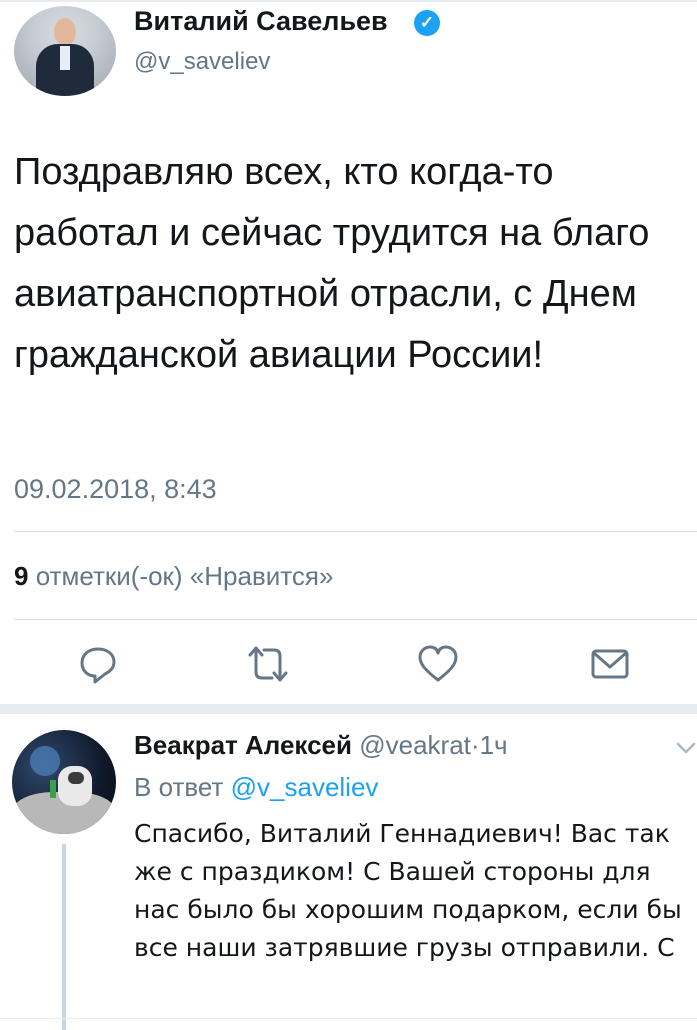 This screenshot has width=697, height=1030. I want to click on author-avatar, so click(65, 51).